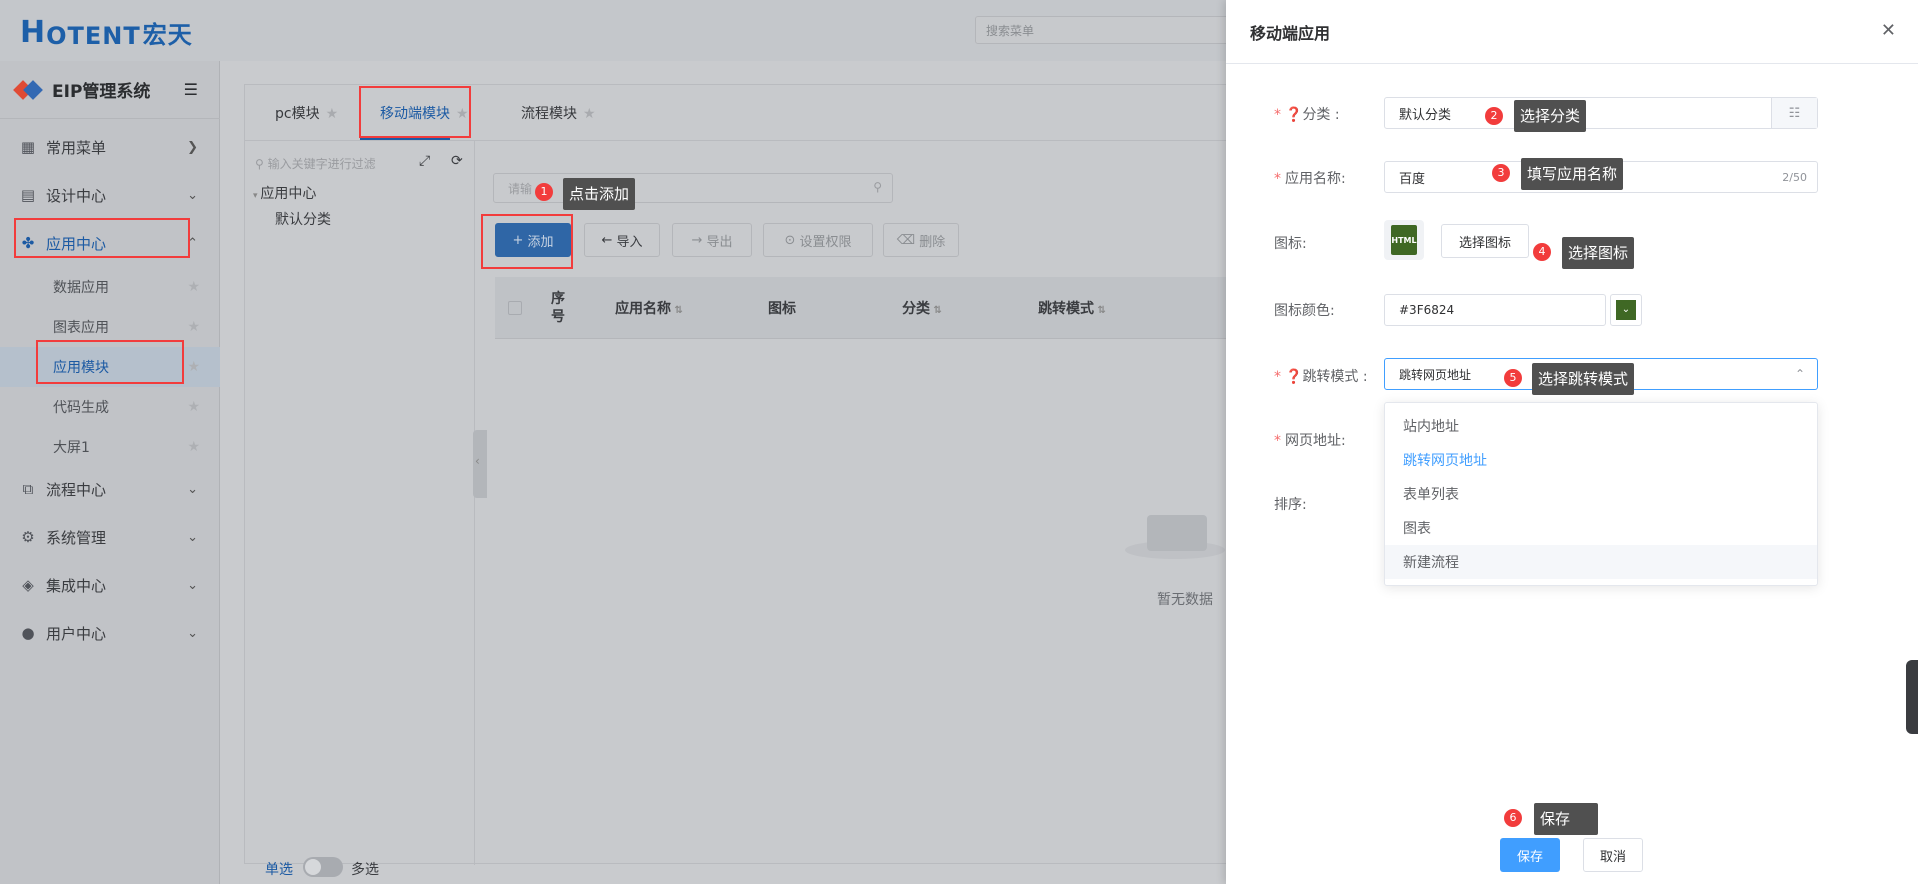  I want to click on sidebar-item-integration: ◈ 集成中心 ⌄, so click(110, 585).